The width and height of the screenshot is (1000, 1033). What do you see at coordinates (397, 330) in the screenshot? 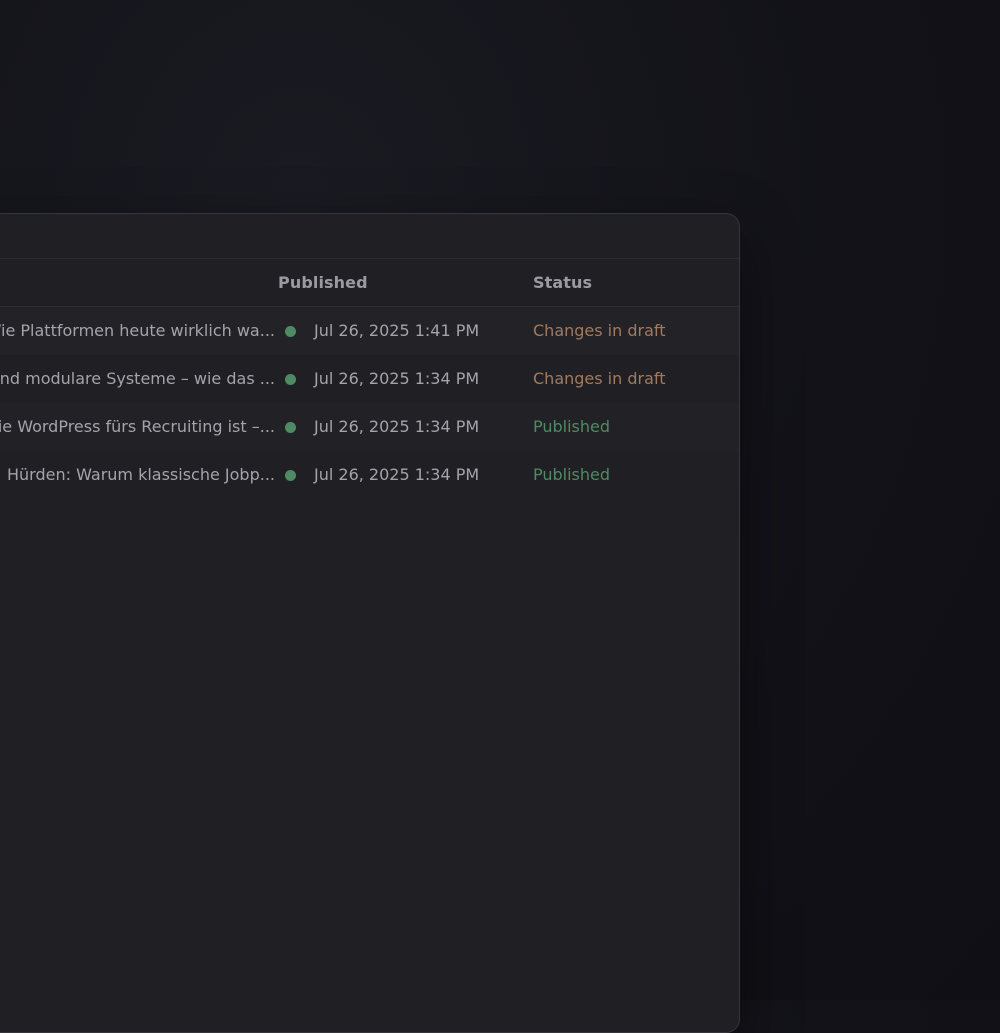
I see `row-published-date: Jul 26, 2025 1:41 PM` at bounding box center [397, 330].